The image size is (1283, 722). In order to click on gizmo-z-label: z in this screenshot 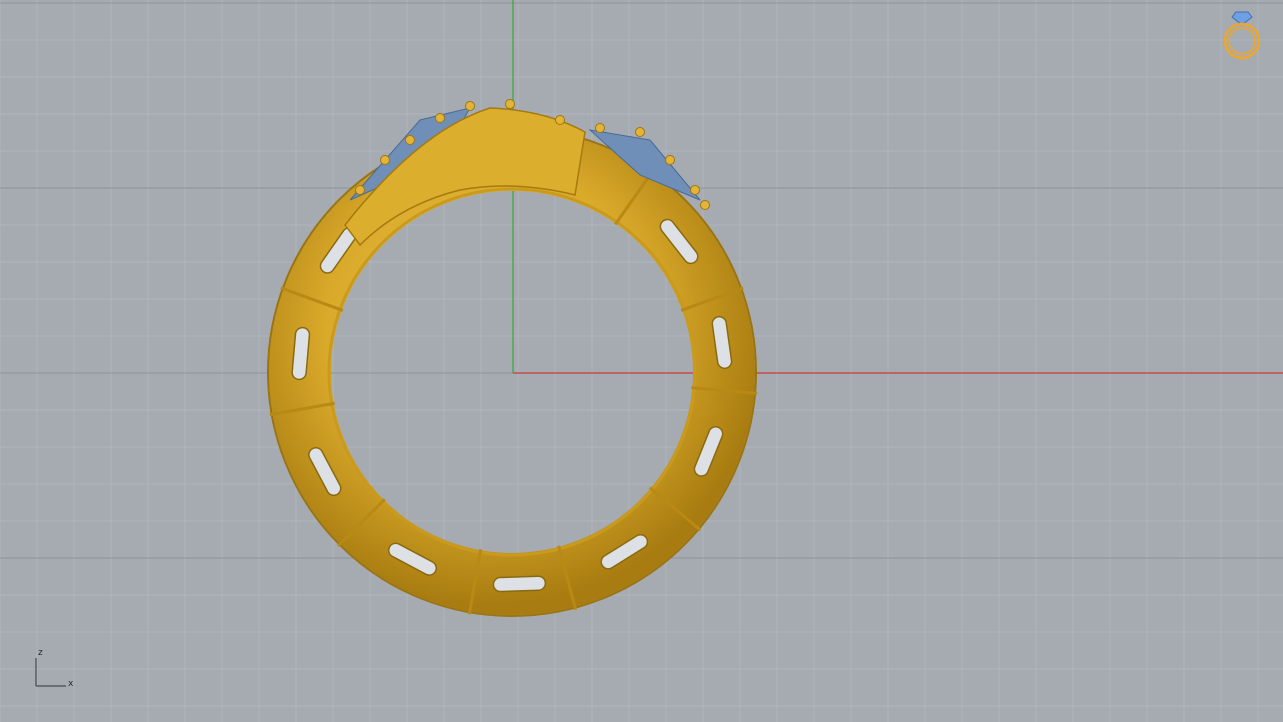, I will do `click(40, 653)`.